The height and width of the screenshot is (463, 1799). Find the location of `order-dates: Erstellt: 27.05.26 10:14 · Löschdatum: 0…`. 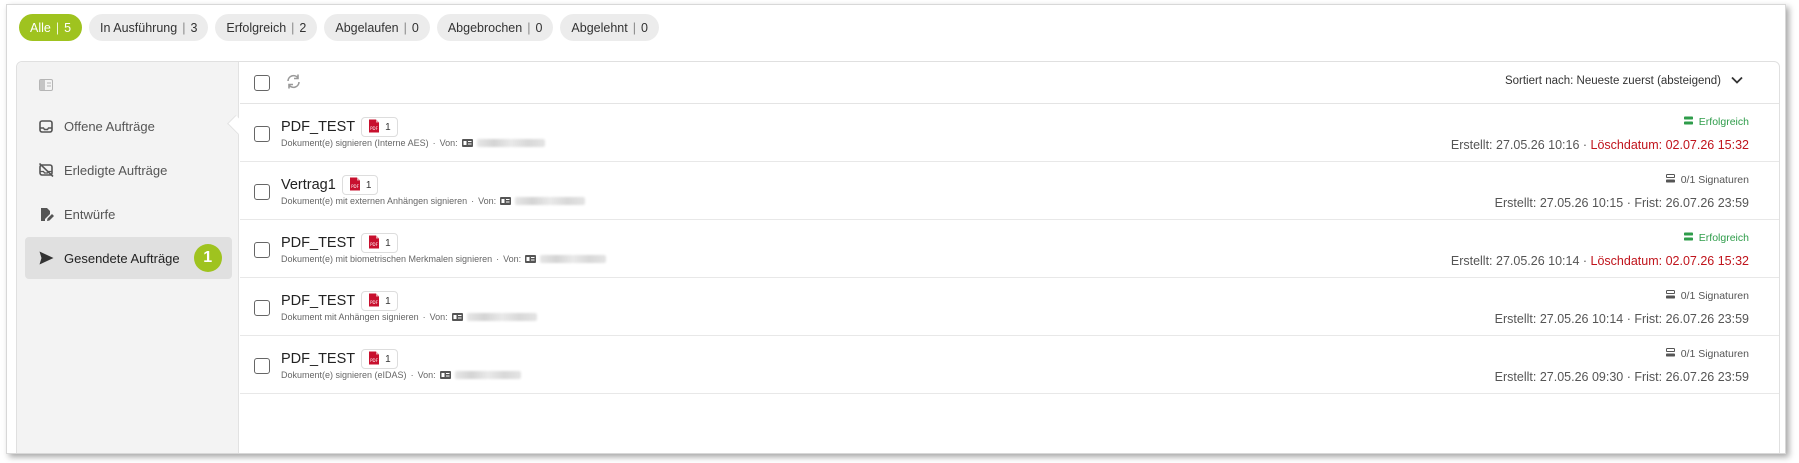

order-dates: Erstellt: 27.05.26 10:14 · Löschdatum: 0… is located at coordinates (1599, 261).